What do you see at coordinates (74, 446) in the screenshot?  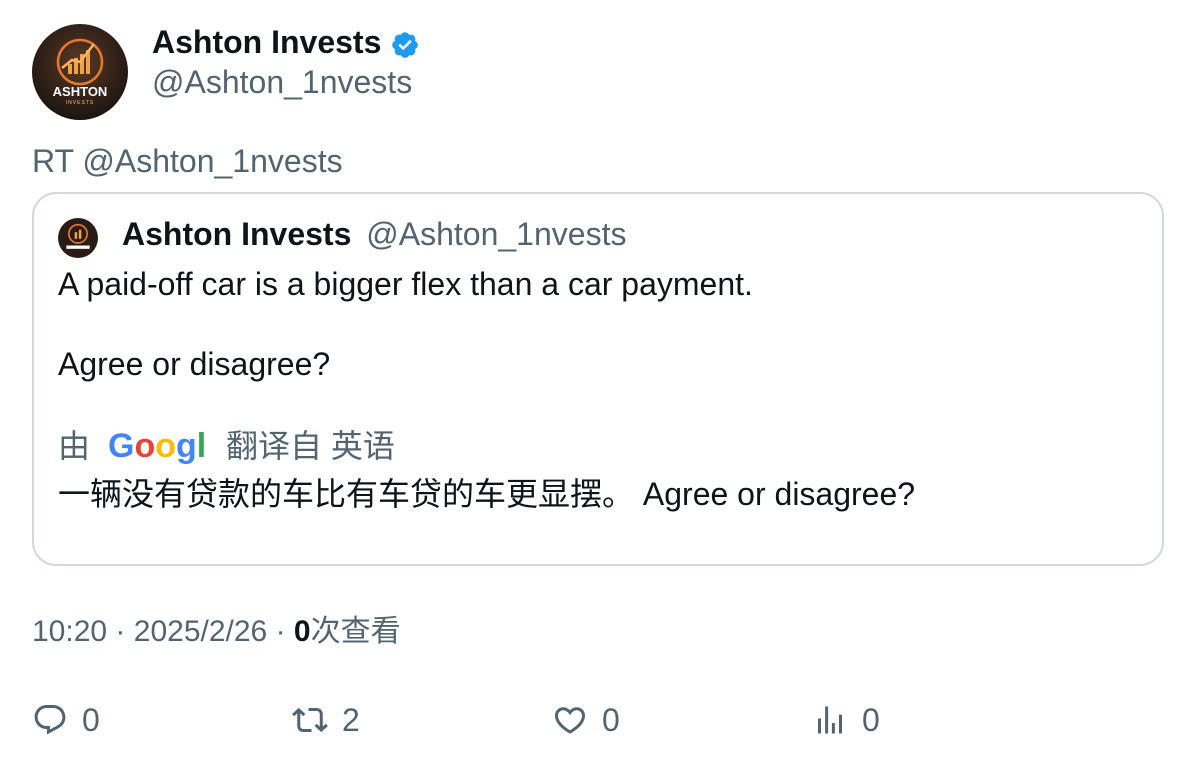 I see `translated-by-prefix: 由` at bounding box center [74, 446].